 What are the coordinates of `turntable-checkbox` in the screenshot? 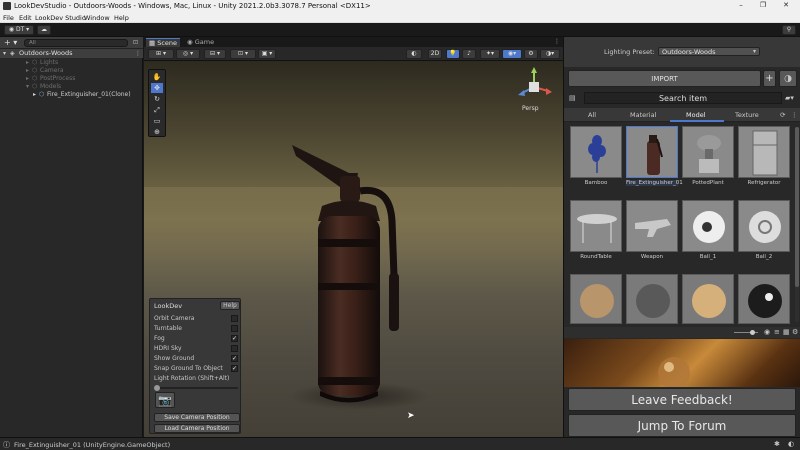 It's located at (234, 328).